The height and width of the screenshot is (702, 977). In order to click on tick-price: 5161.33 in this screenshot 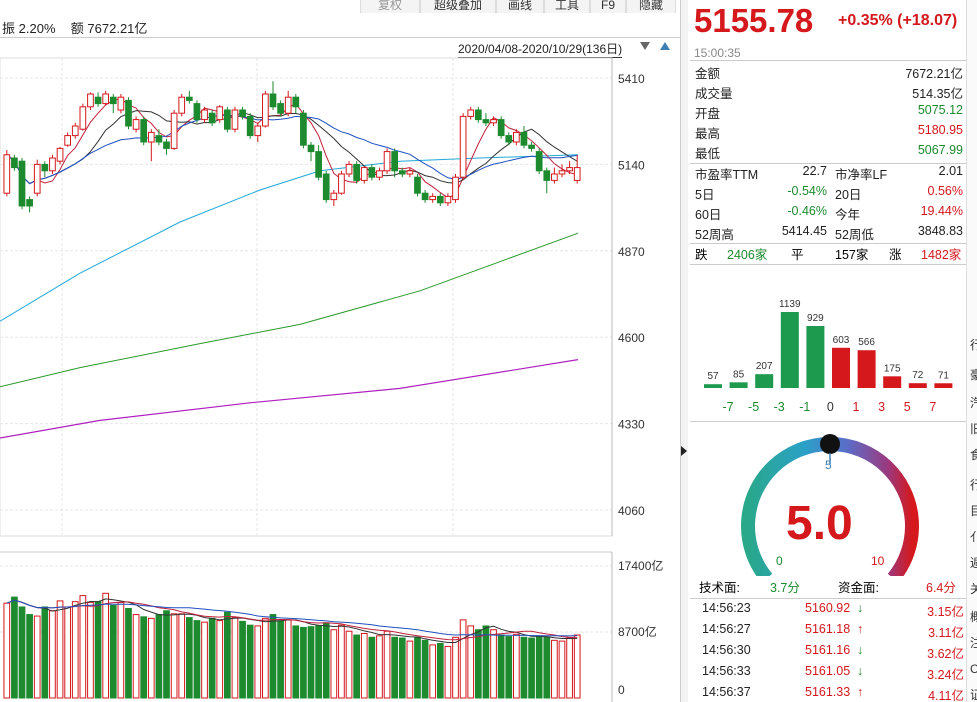, I will do `click(828, 692)`.